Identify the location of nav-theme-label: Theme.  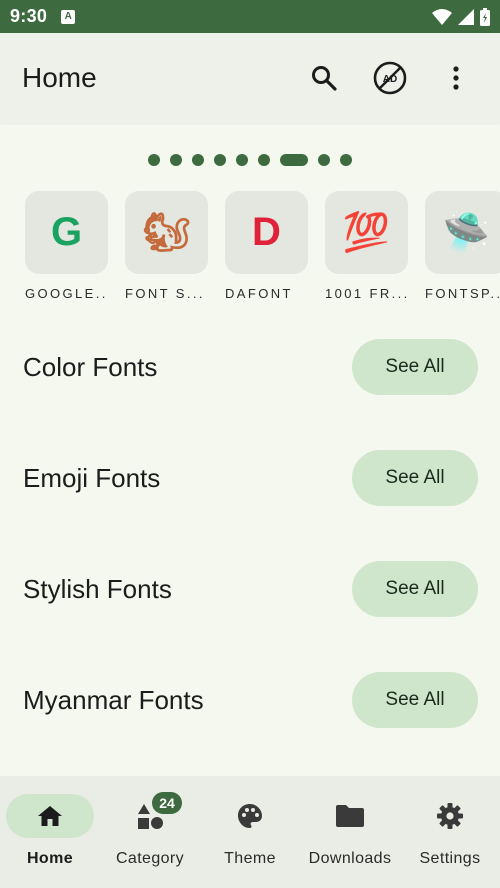
(250, 858).